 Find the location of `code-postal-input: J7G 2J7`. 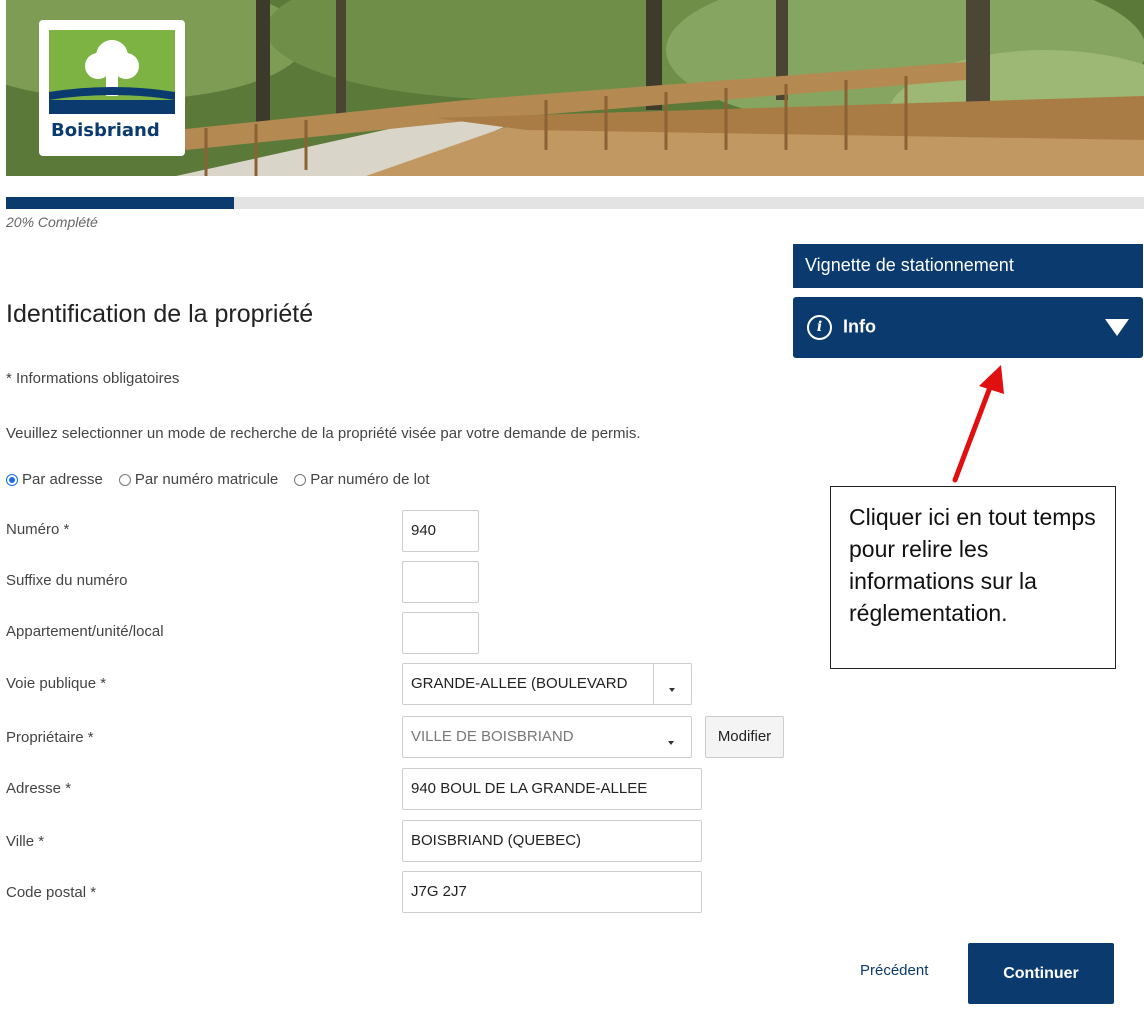

code-postal-input: J7G 2J7 is located at coordinates (552, 892).